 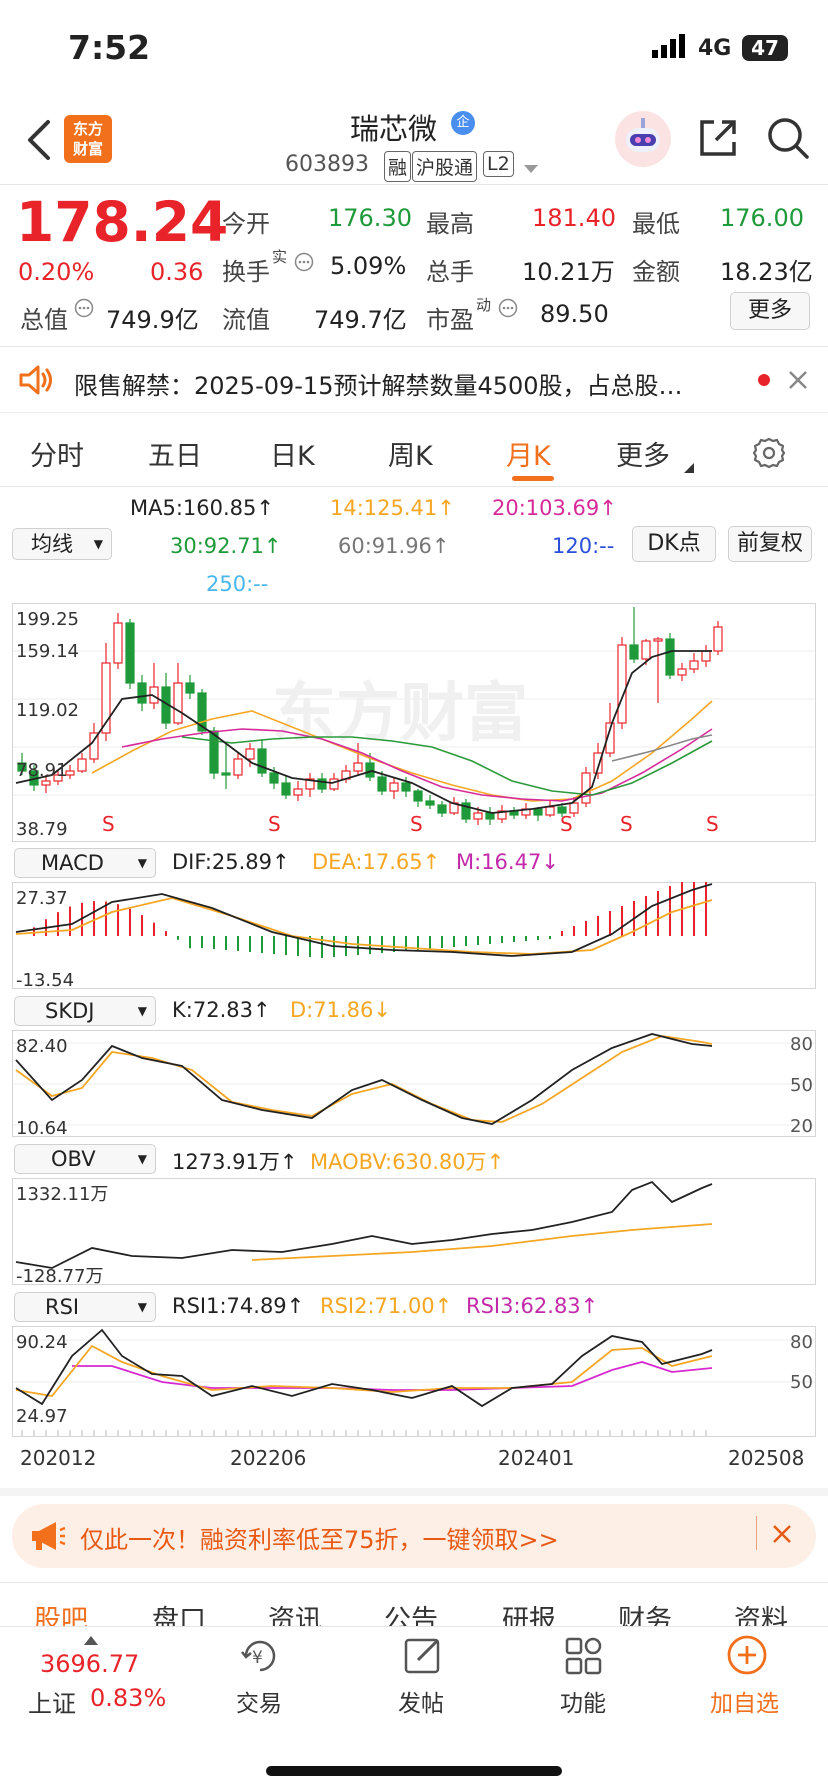 I want to click on rsi3-line, so click(x=392, y=1376).